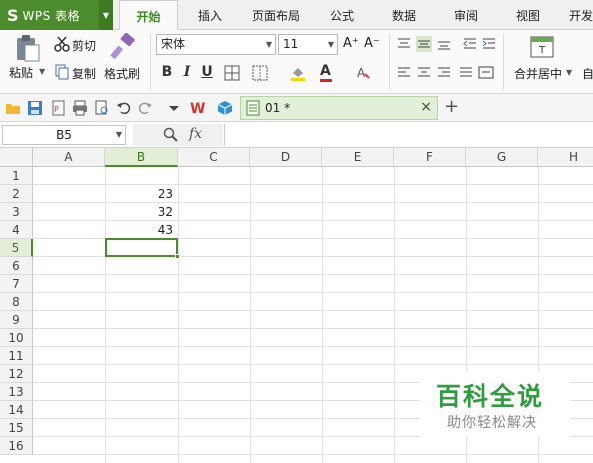 This screenshot has width=593, height=463. I want to click on document-tab: 01 * ×, so click(339, 108).